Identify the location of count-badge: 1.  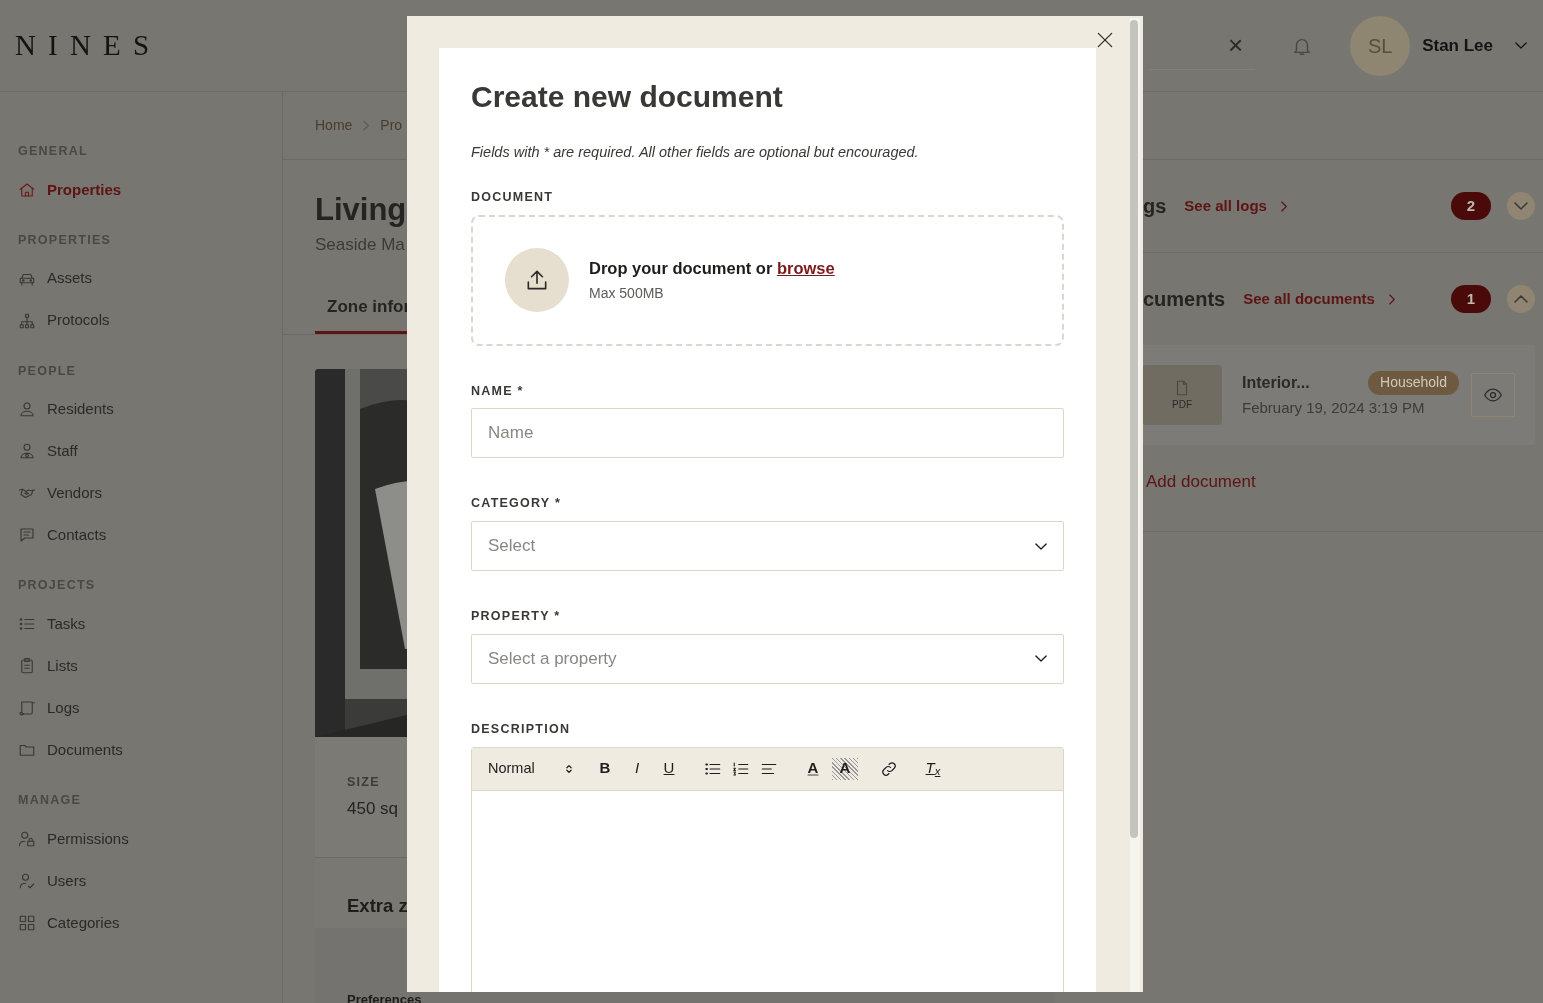
(1471, 299).